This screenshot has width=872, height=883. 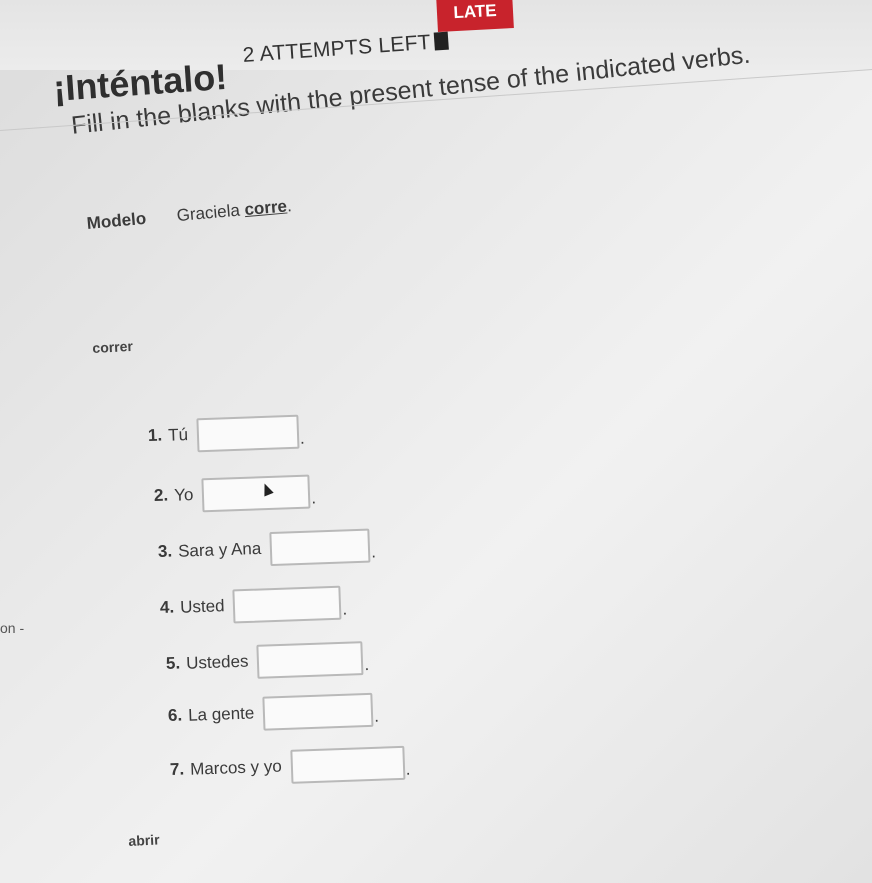 I want to click on modelo-answer: corre, so click(x=265, y=208).